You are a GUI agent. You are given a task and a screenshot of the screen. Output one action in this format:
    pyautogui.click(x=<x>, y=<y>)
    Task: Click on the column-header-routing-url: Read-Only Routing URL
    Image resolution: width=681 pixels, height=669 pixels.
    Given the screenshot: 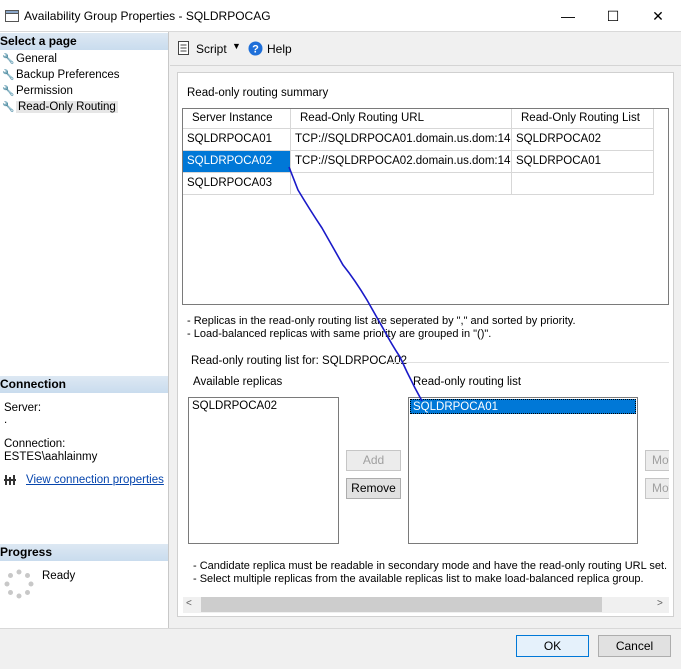 What is the action you would take?
    pyautogui.click(x=401, y=119)
    